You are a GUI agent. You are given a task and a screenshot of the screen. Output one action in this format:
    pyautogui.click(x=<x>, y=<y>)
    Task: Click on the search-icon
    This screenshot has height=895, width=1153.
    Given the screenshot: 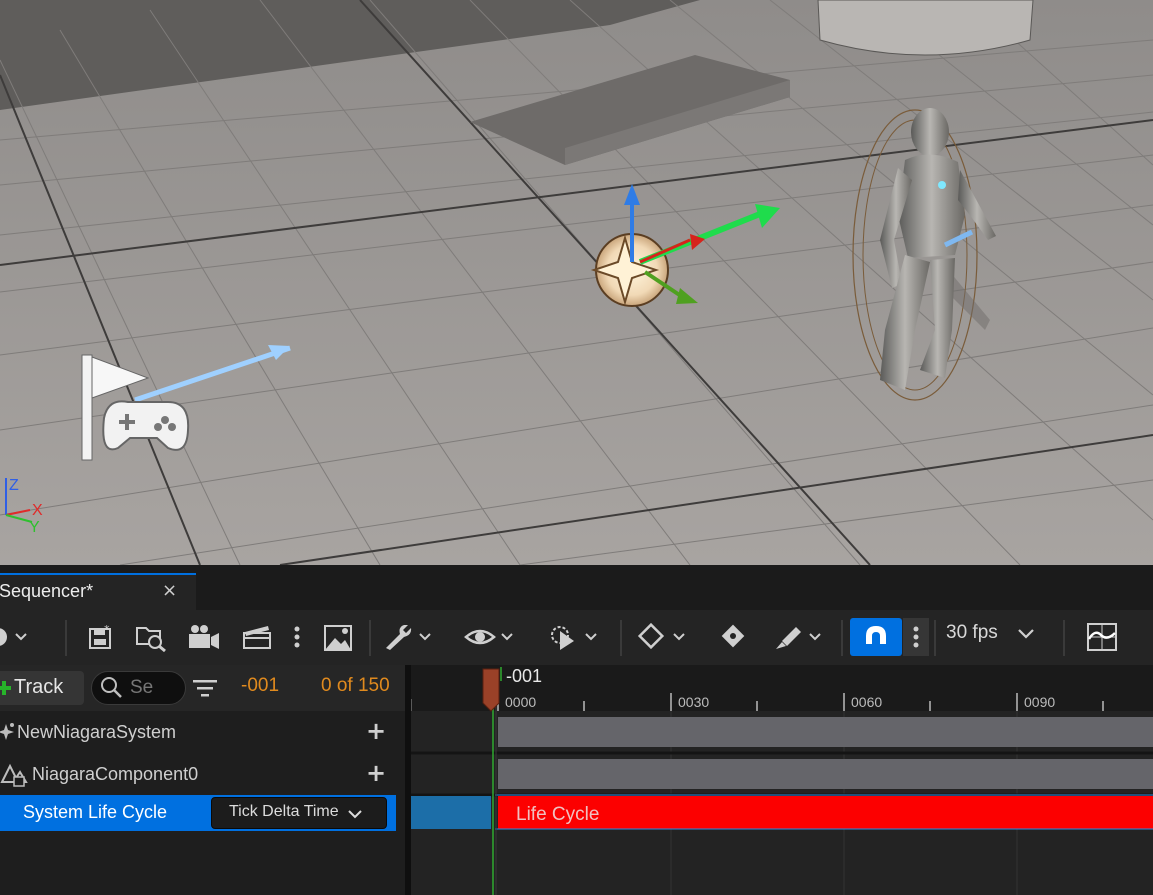 What is the action you would take?
    pyautogui.click(x=111, y=687)
    